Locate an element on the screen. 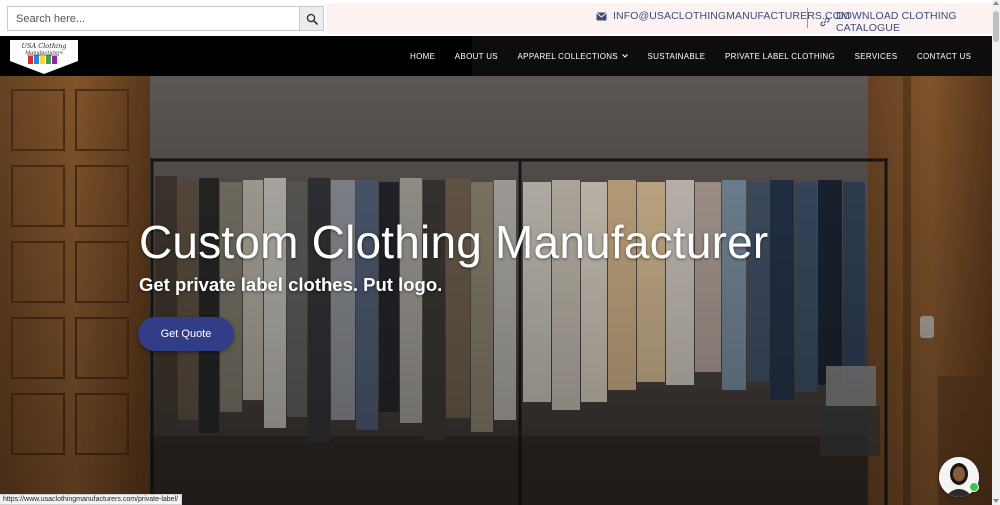  search-input is located at coordinates (153, 18).